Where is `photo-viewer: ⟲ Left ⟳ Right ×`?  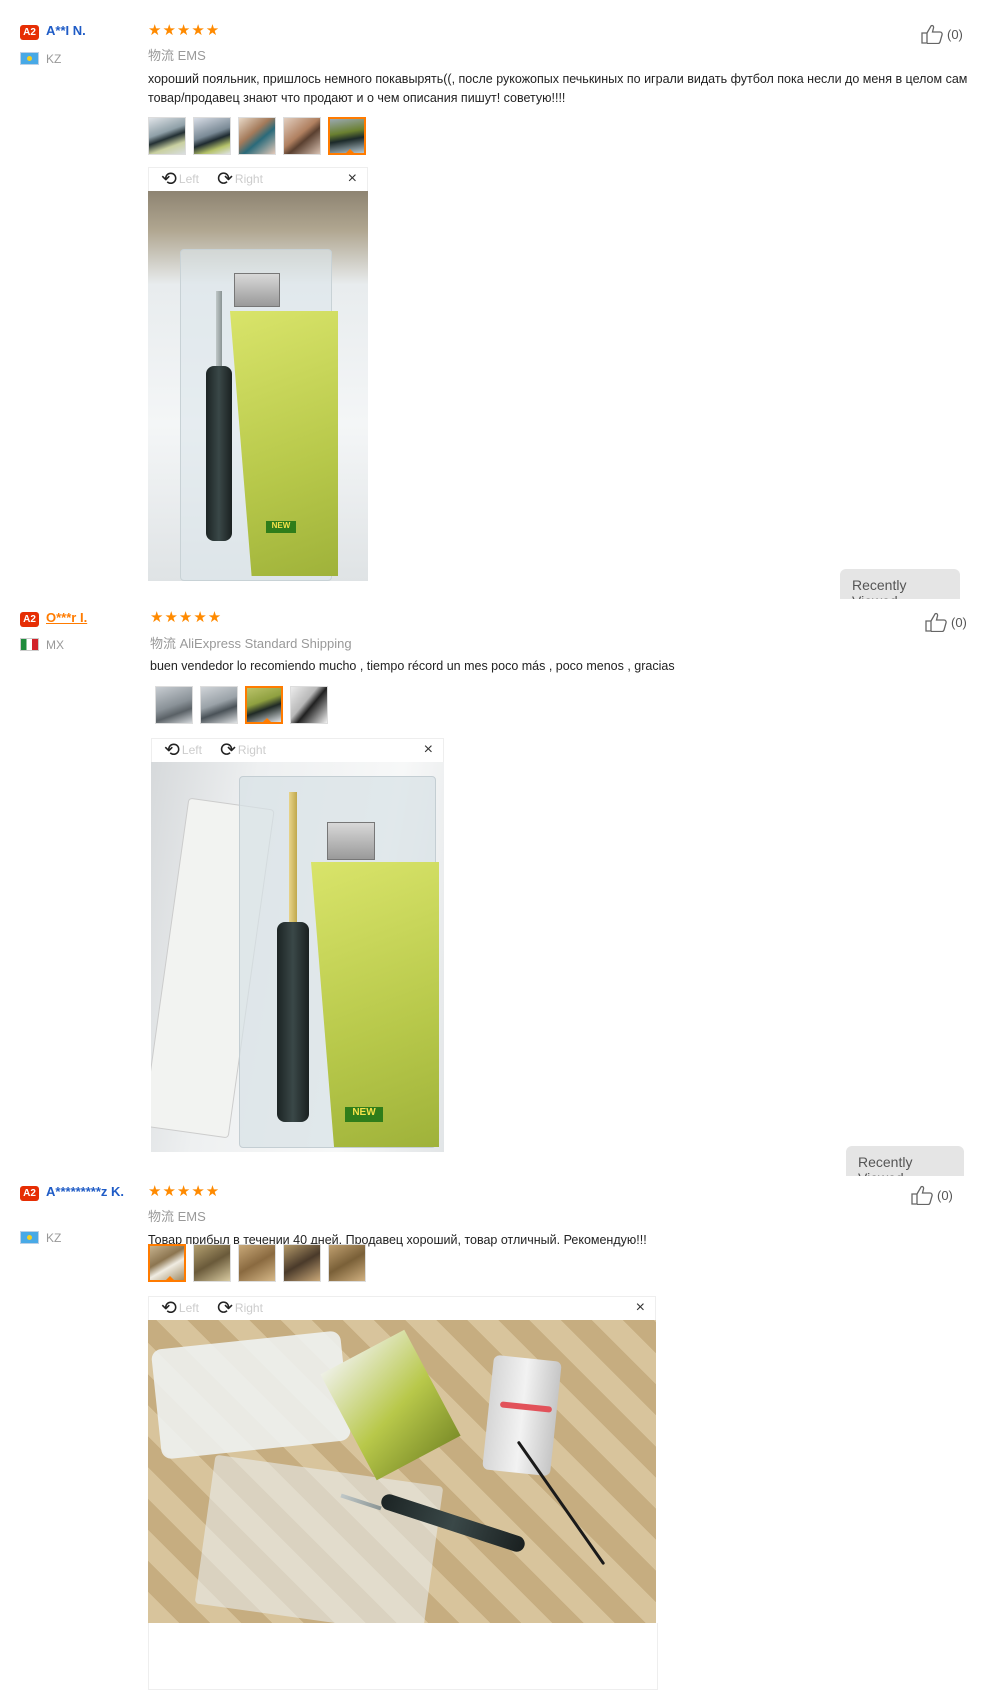 photo-viewer: ⟲ Left ⟳ Right × is located at coordinates (402, 1459).